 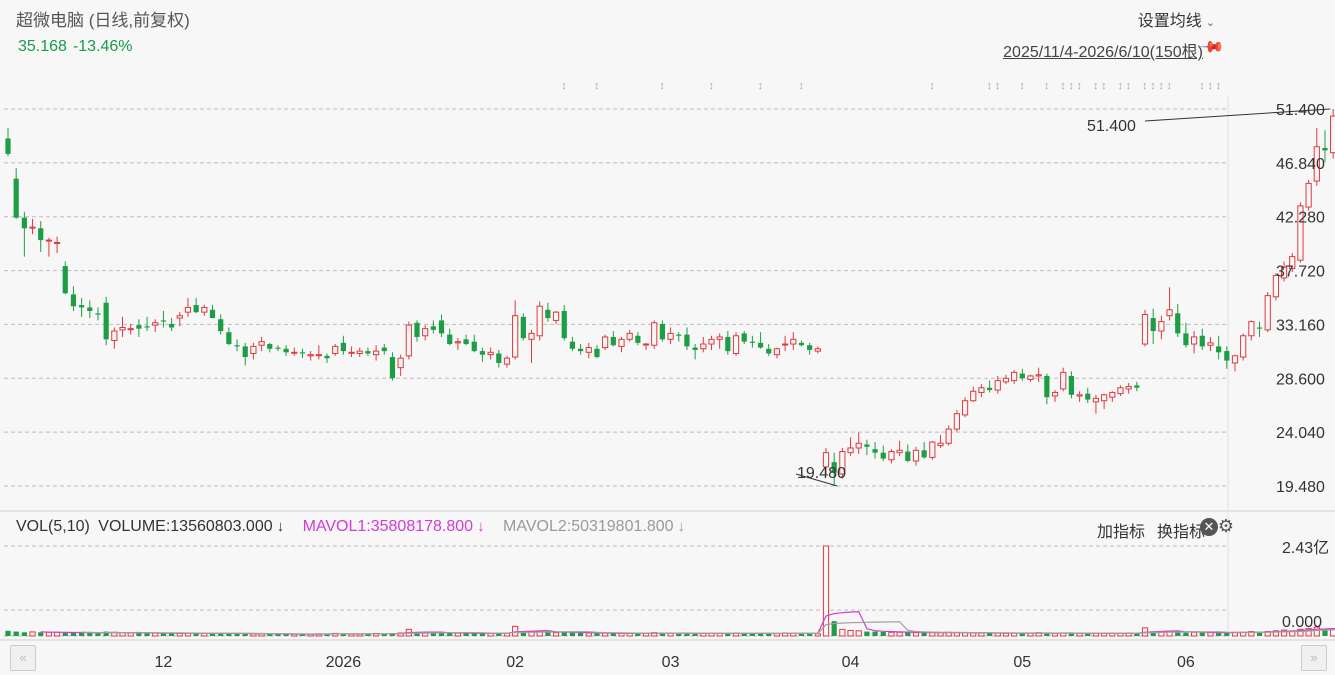 What do you see at coordinates (1111, 126) in the screenshot?
I see `high-annotation: 51.400` at bounding box center [1111, 126].